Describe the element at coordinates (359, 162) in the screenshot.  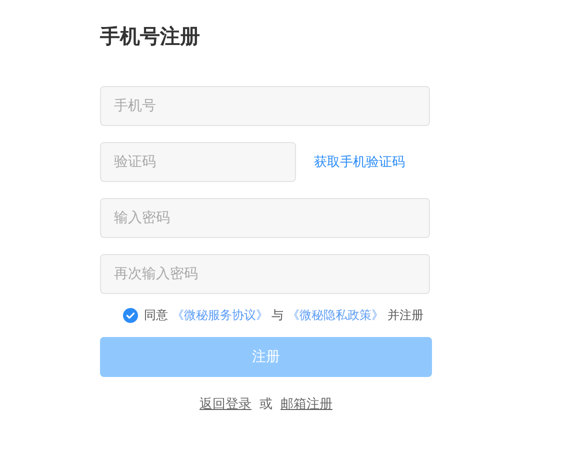
I see `get-code-link: 获取手机验证码` at that location.